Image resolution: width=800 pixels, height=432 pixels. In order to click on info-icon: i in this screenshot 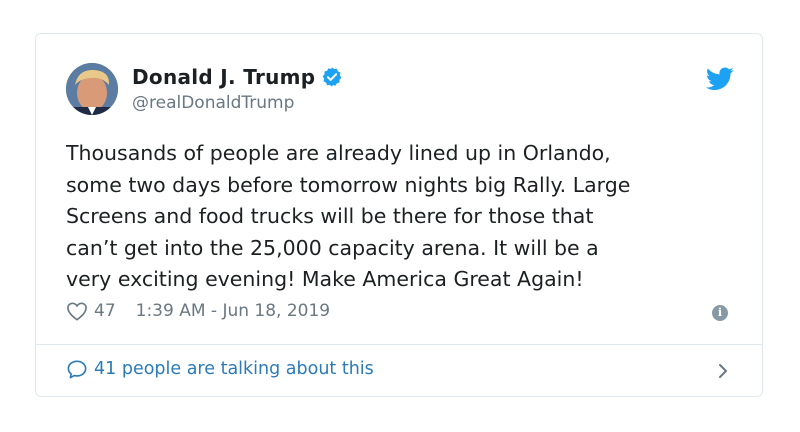, I will do `click(720, 313)`.